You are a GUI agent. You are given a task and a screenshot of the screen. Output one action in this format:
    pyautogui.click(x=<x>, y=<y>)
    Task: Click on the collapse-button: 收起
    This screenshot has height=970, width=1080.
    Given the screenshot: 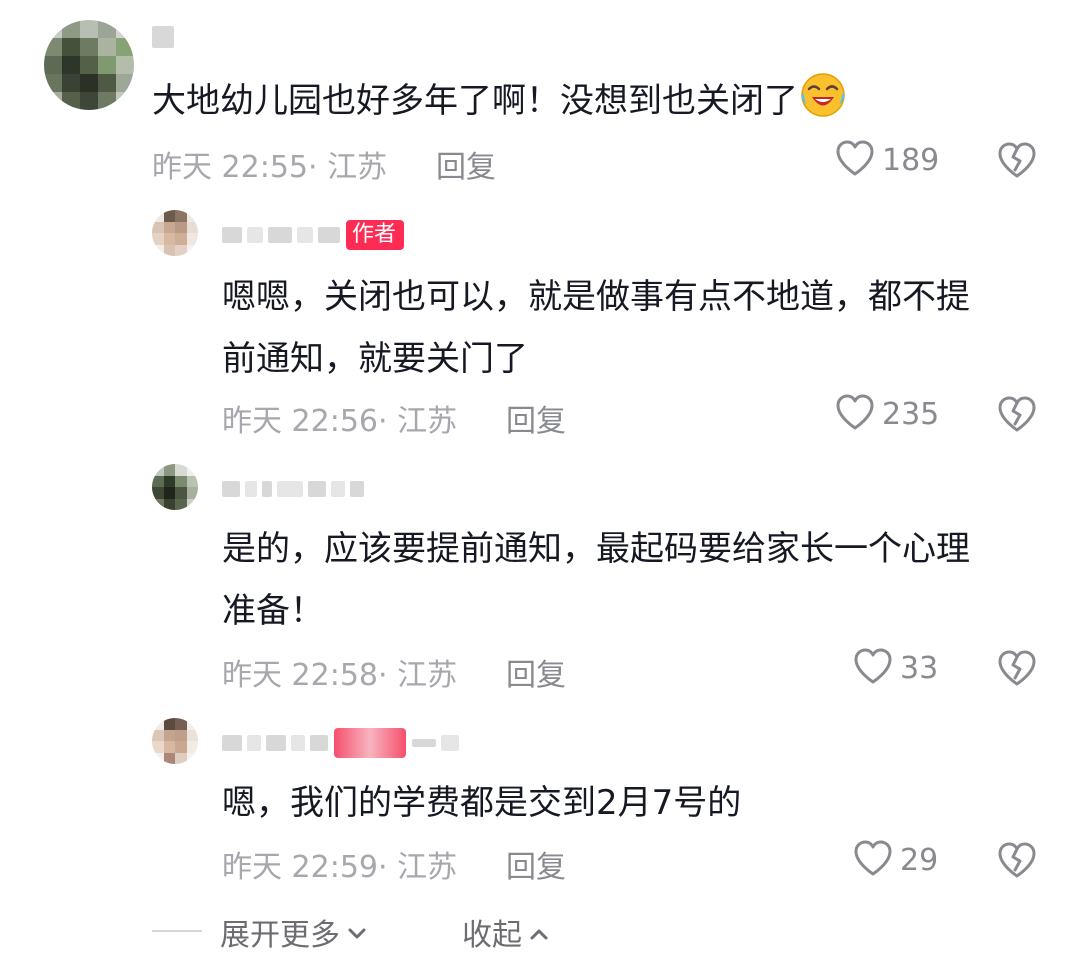 What is the action you would take?
    pyautogui.click(x=506, y=932)
    